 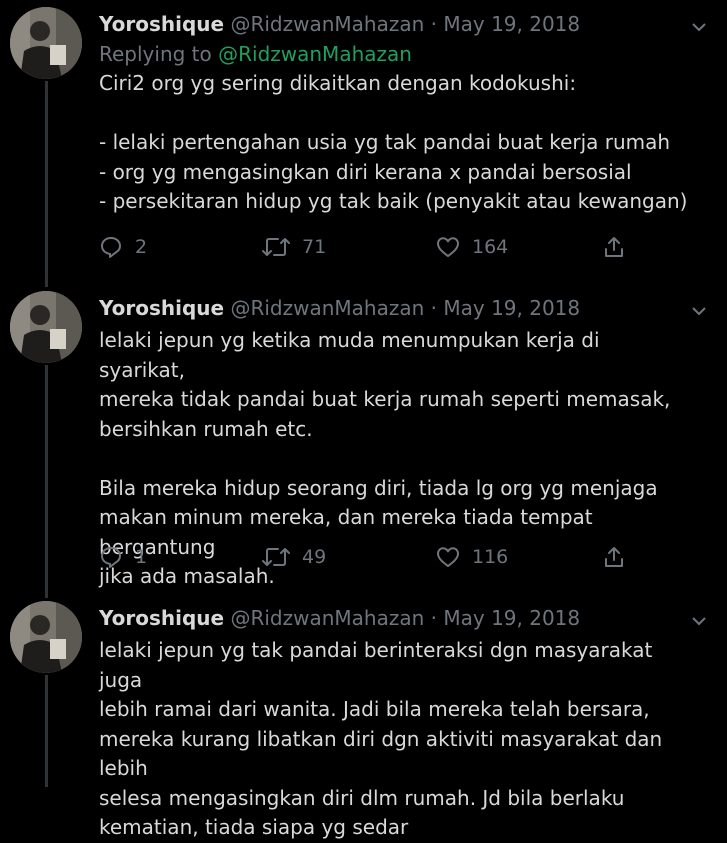 I want to click on like-count: 116, so click(x=490, y=557).